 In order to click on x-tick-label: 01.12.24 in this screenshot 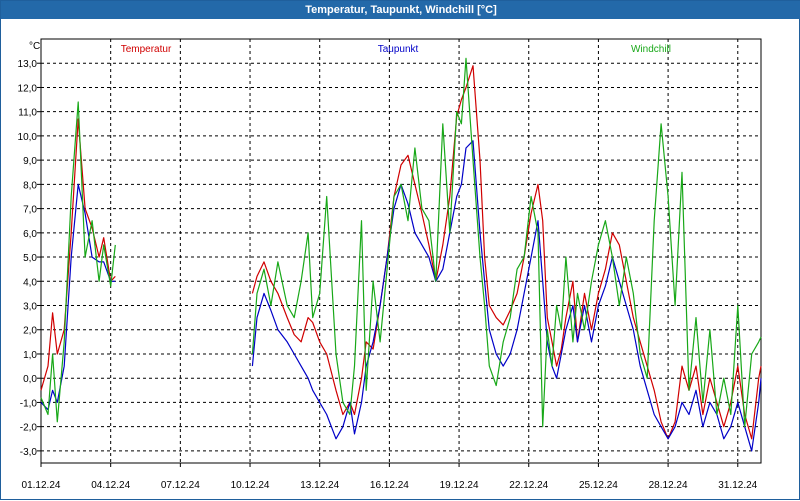, I will do `click(41, 485)`.